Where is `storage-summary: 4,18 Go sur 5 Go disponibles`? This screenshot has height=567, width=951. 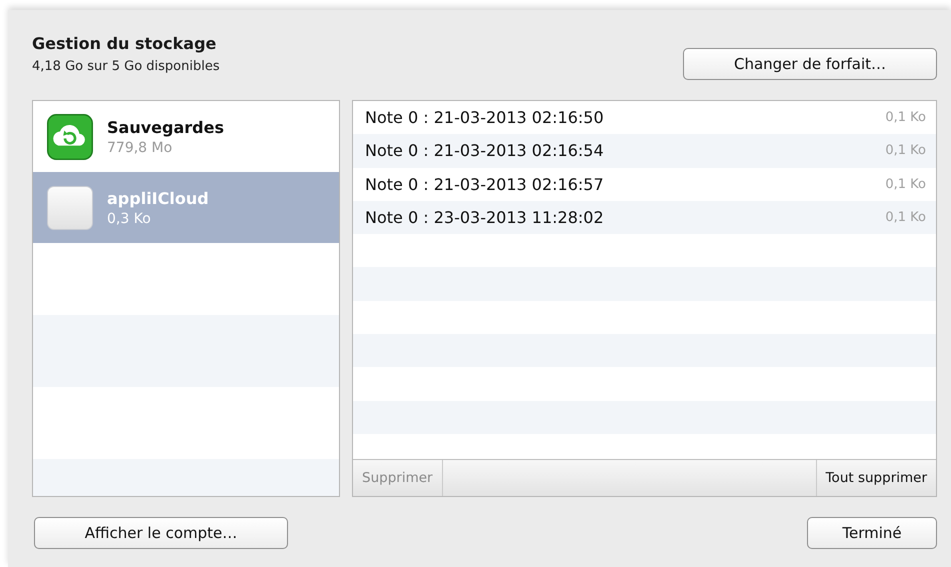 storage-summary: 4,18 Go sur 5 Go disponibles is located at coordinates (126, 66).